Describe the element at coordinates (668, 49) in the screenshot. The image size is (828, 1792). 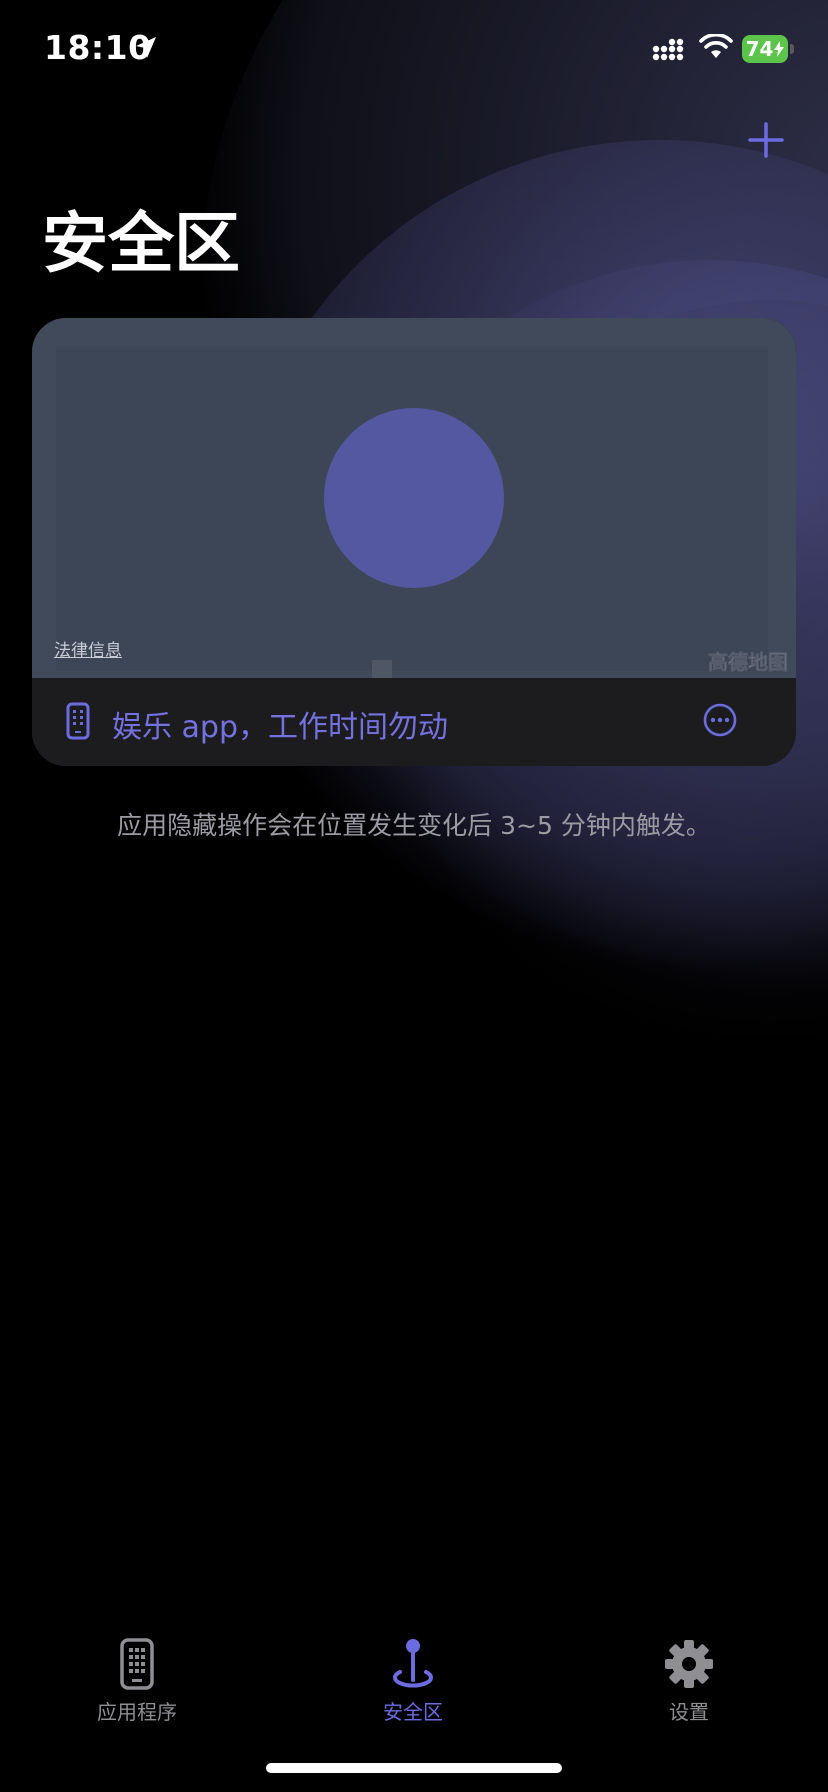
I see `signal-icon` at that location.